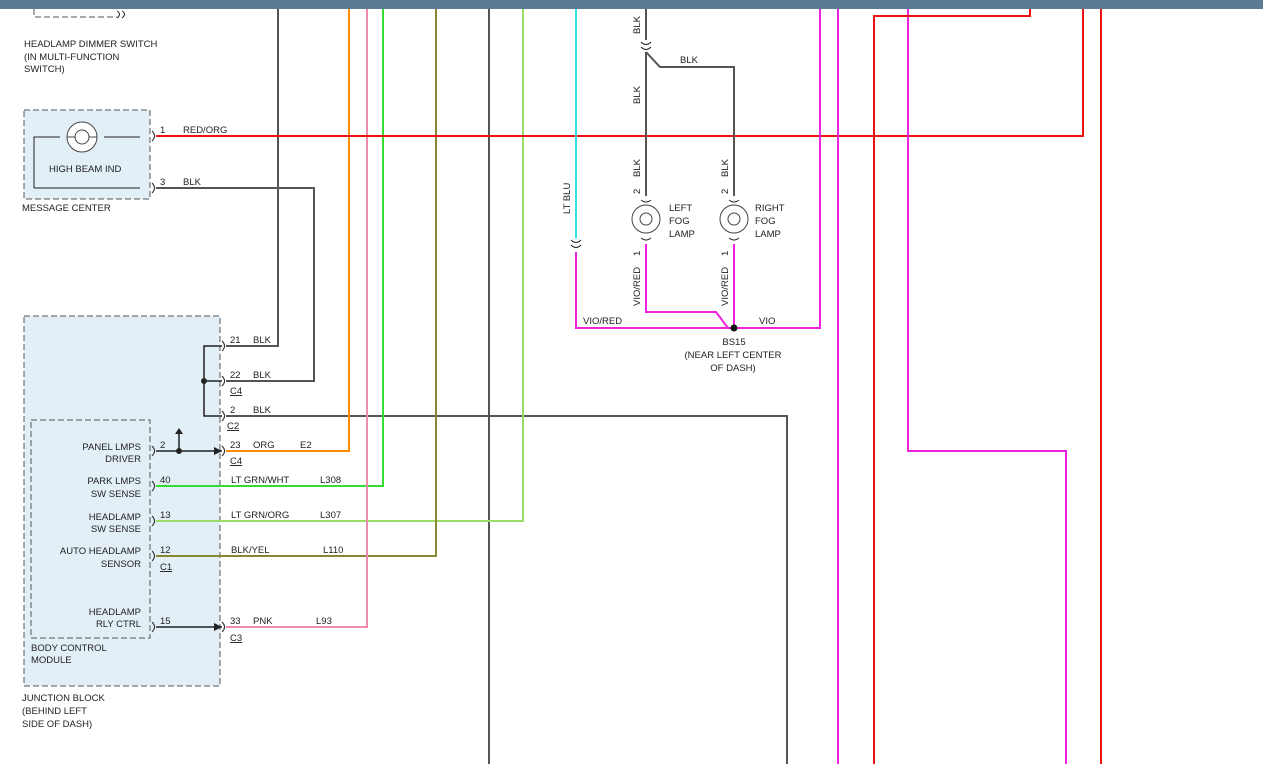 Image resolution: width=1263 pixels, height=764 pixels. Describe the element at coordinates (121, 564) in the screenshot. I see `auto-headlamp-label-2: SENSOR` at that location.